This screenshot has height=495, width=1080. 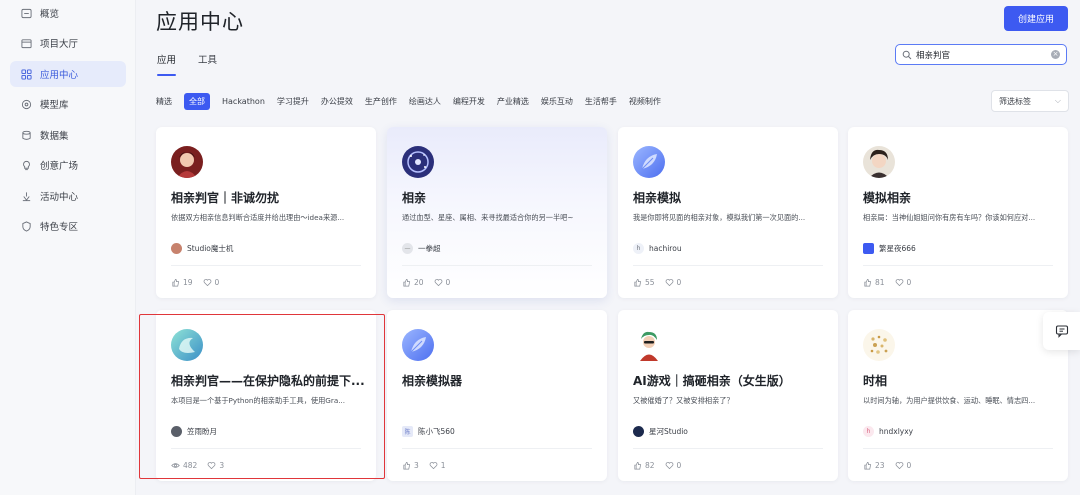 I want to click on author-name: 陈小飞560, so click(x=436, y=431).